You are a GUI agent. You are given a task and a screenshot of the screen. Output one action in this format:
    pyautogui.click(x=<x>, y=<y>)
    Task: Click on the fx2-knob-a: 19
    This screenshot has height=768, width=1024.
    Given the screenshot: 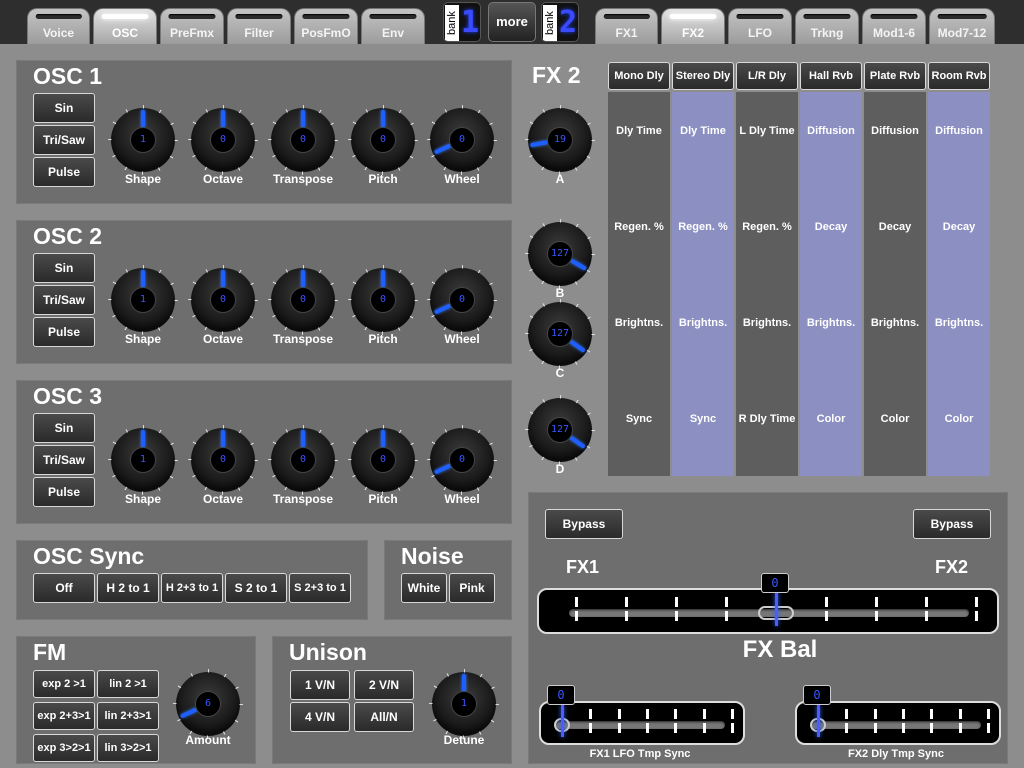 What is the action you would take?
    pyautogui.click(x=560, y=140)
    